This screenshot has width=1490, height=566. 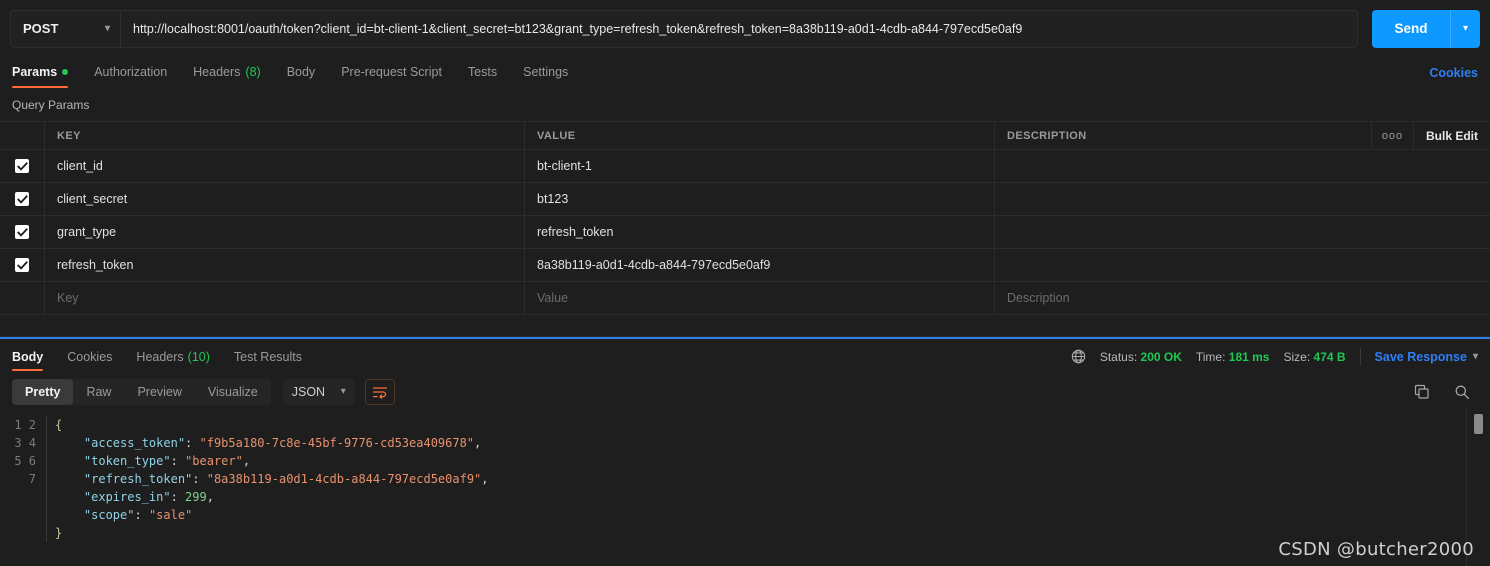 What do you see at coordinates (113, 461) in the screenshot?
I see `json-key-token-type: "token_type"` at bounding box center [113, 461].